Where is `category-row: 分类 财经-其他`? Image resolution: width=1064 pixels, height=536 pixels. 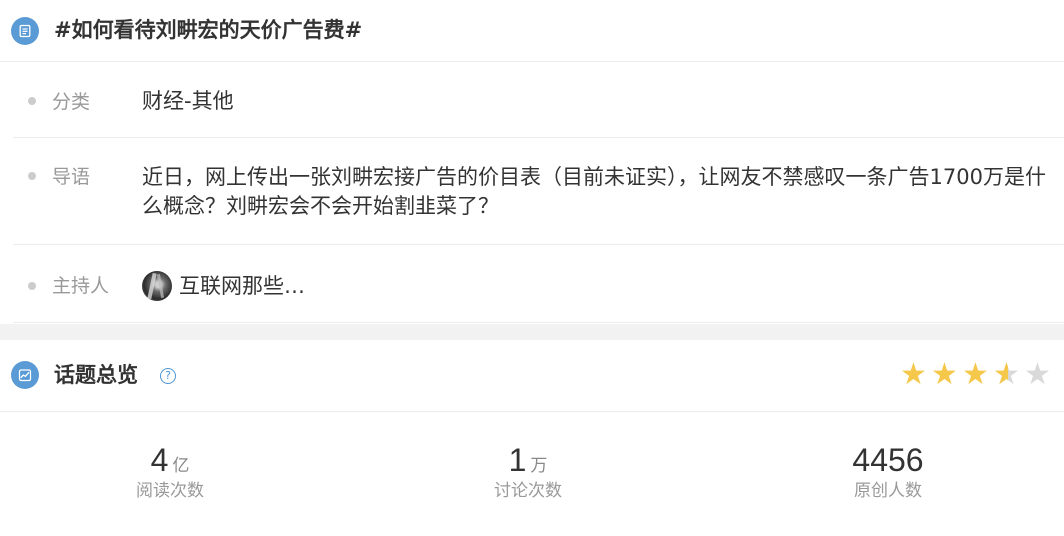 category-row: 分类 财经-其他 is located at coordinates (538, 100).